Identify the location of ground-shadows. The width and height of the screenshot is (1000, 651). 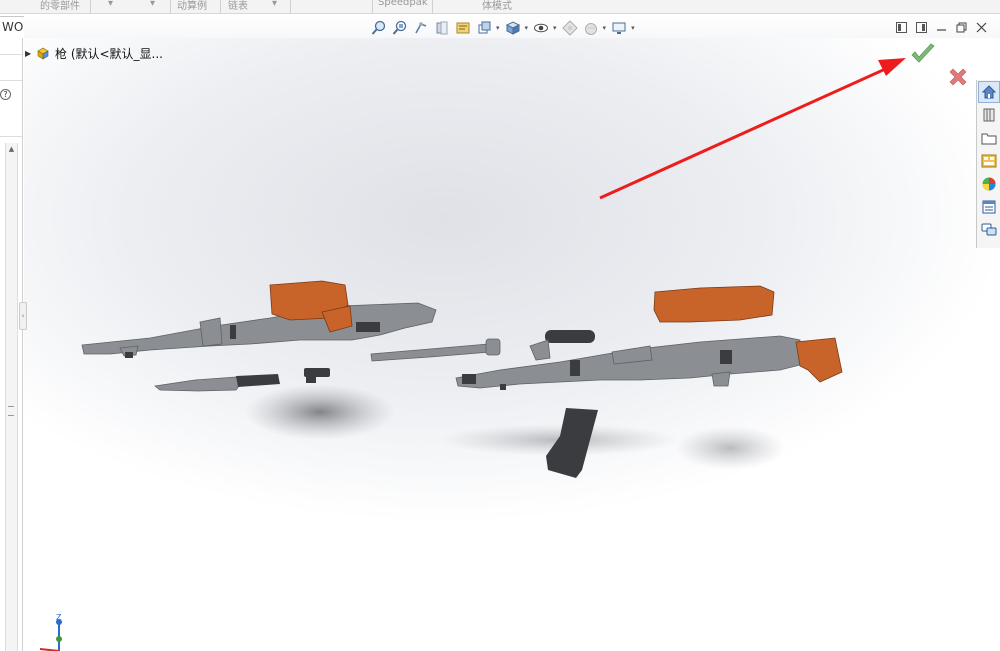
(515, 427).